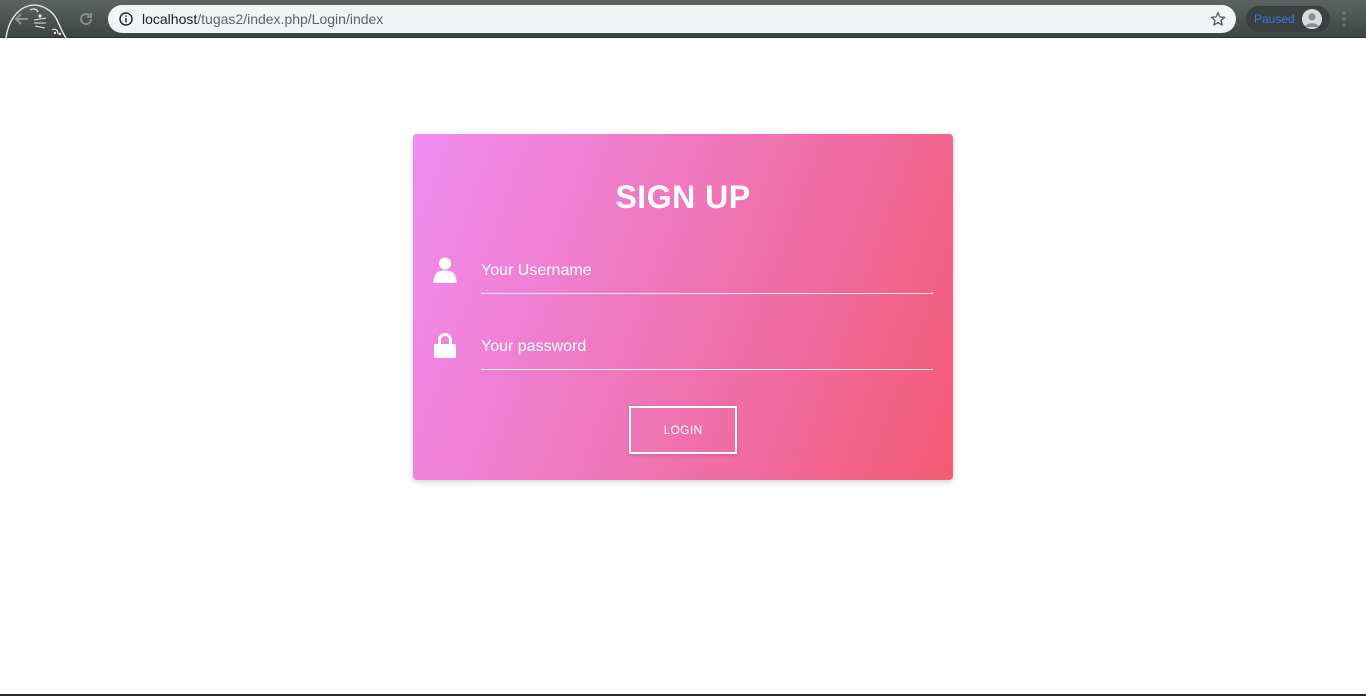  I want to click on url-path: /tugas2/index.php/Login/index, so click(290, 19).